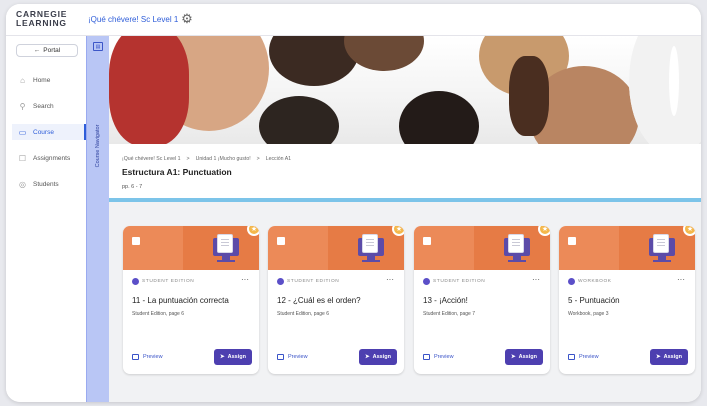 This screenshot has width=707, height=406. What do you see at coordinates (133, 19) in the screenshot?
I see `course-selector-label: ¡Qué chévere! Sc Level 1` at bounding box center [133, 19].